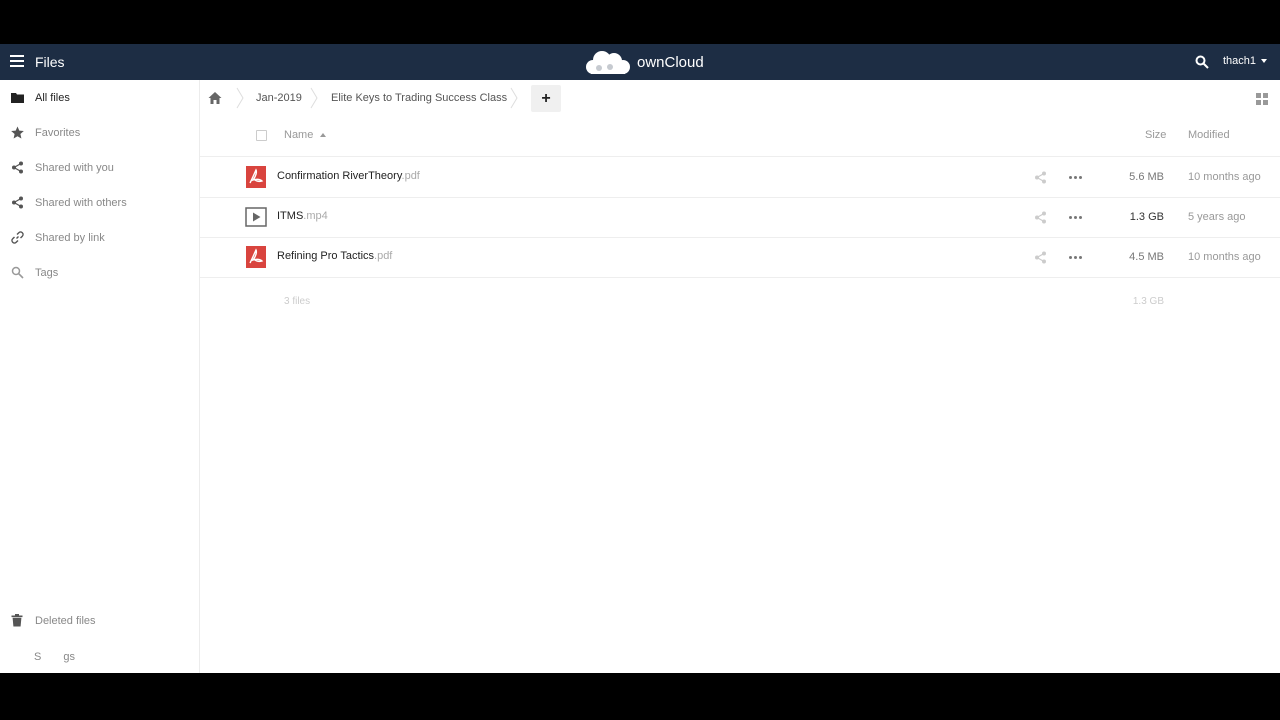  I want to click on sidebar-item-label: Shared by link, so click(70, 237).